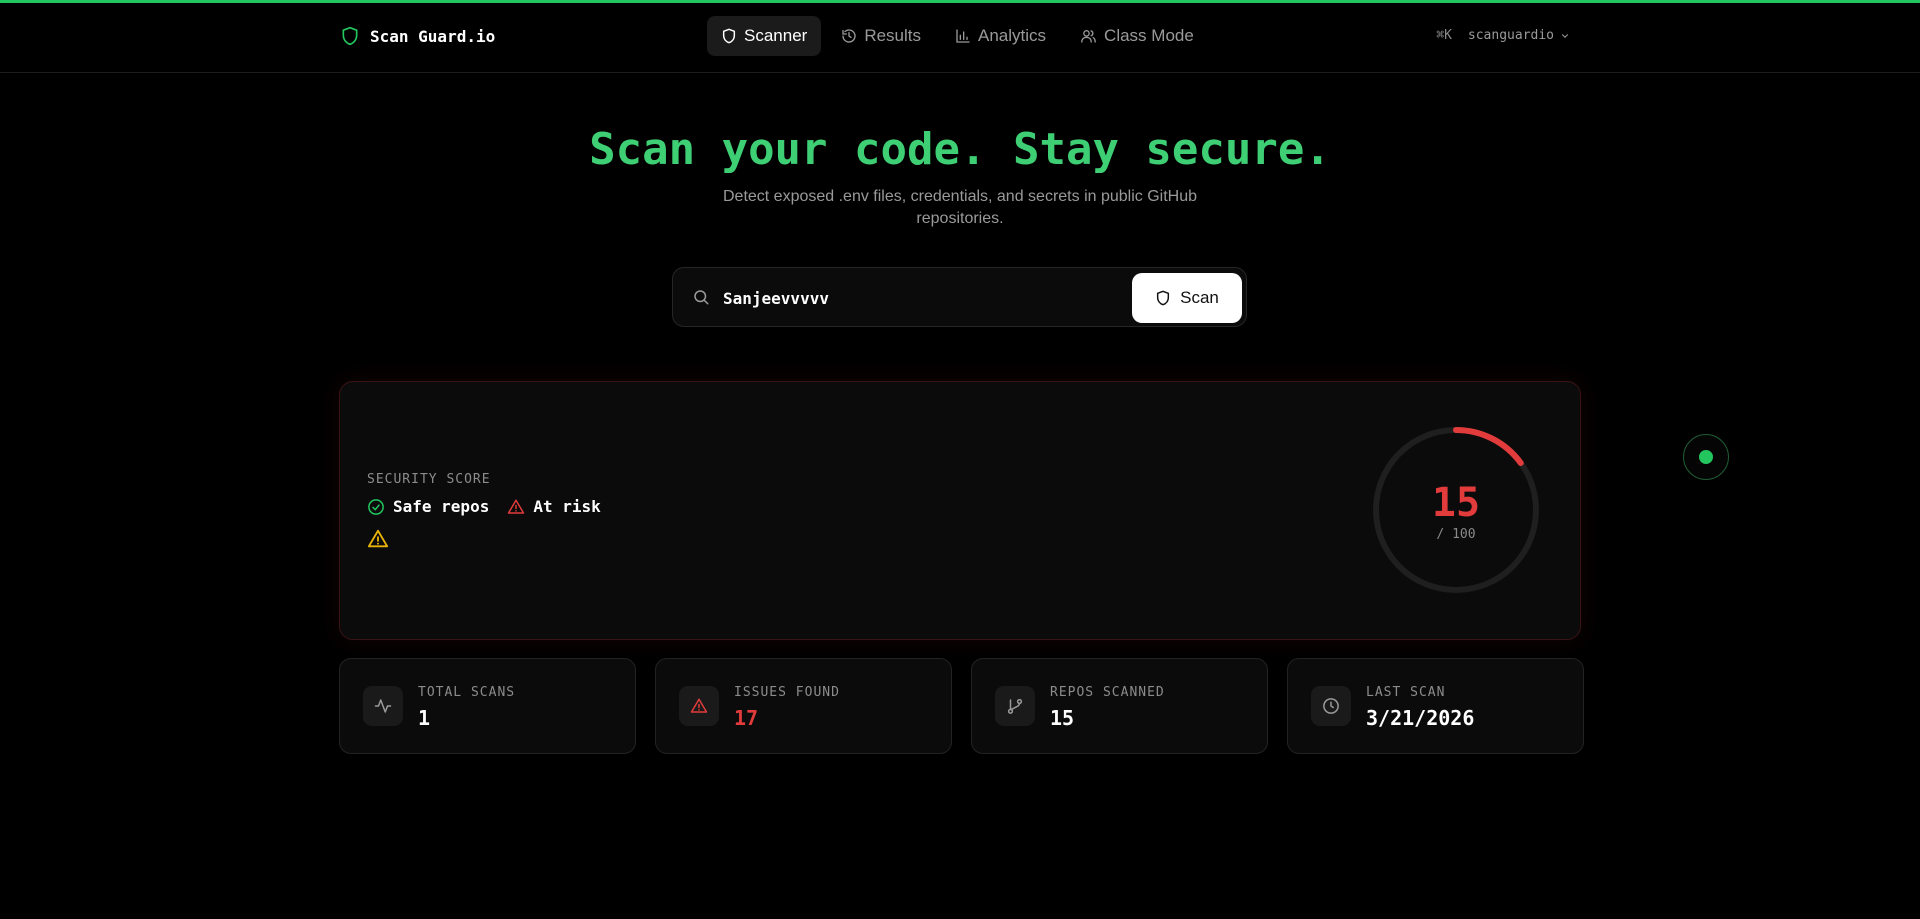 The width and height of the screenshot is (1920, 919). What do you see at coordinates (849, 36) in the screenshot?
I see `history-icon` at bounding box center [849, 36].